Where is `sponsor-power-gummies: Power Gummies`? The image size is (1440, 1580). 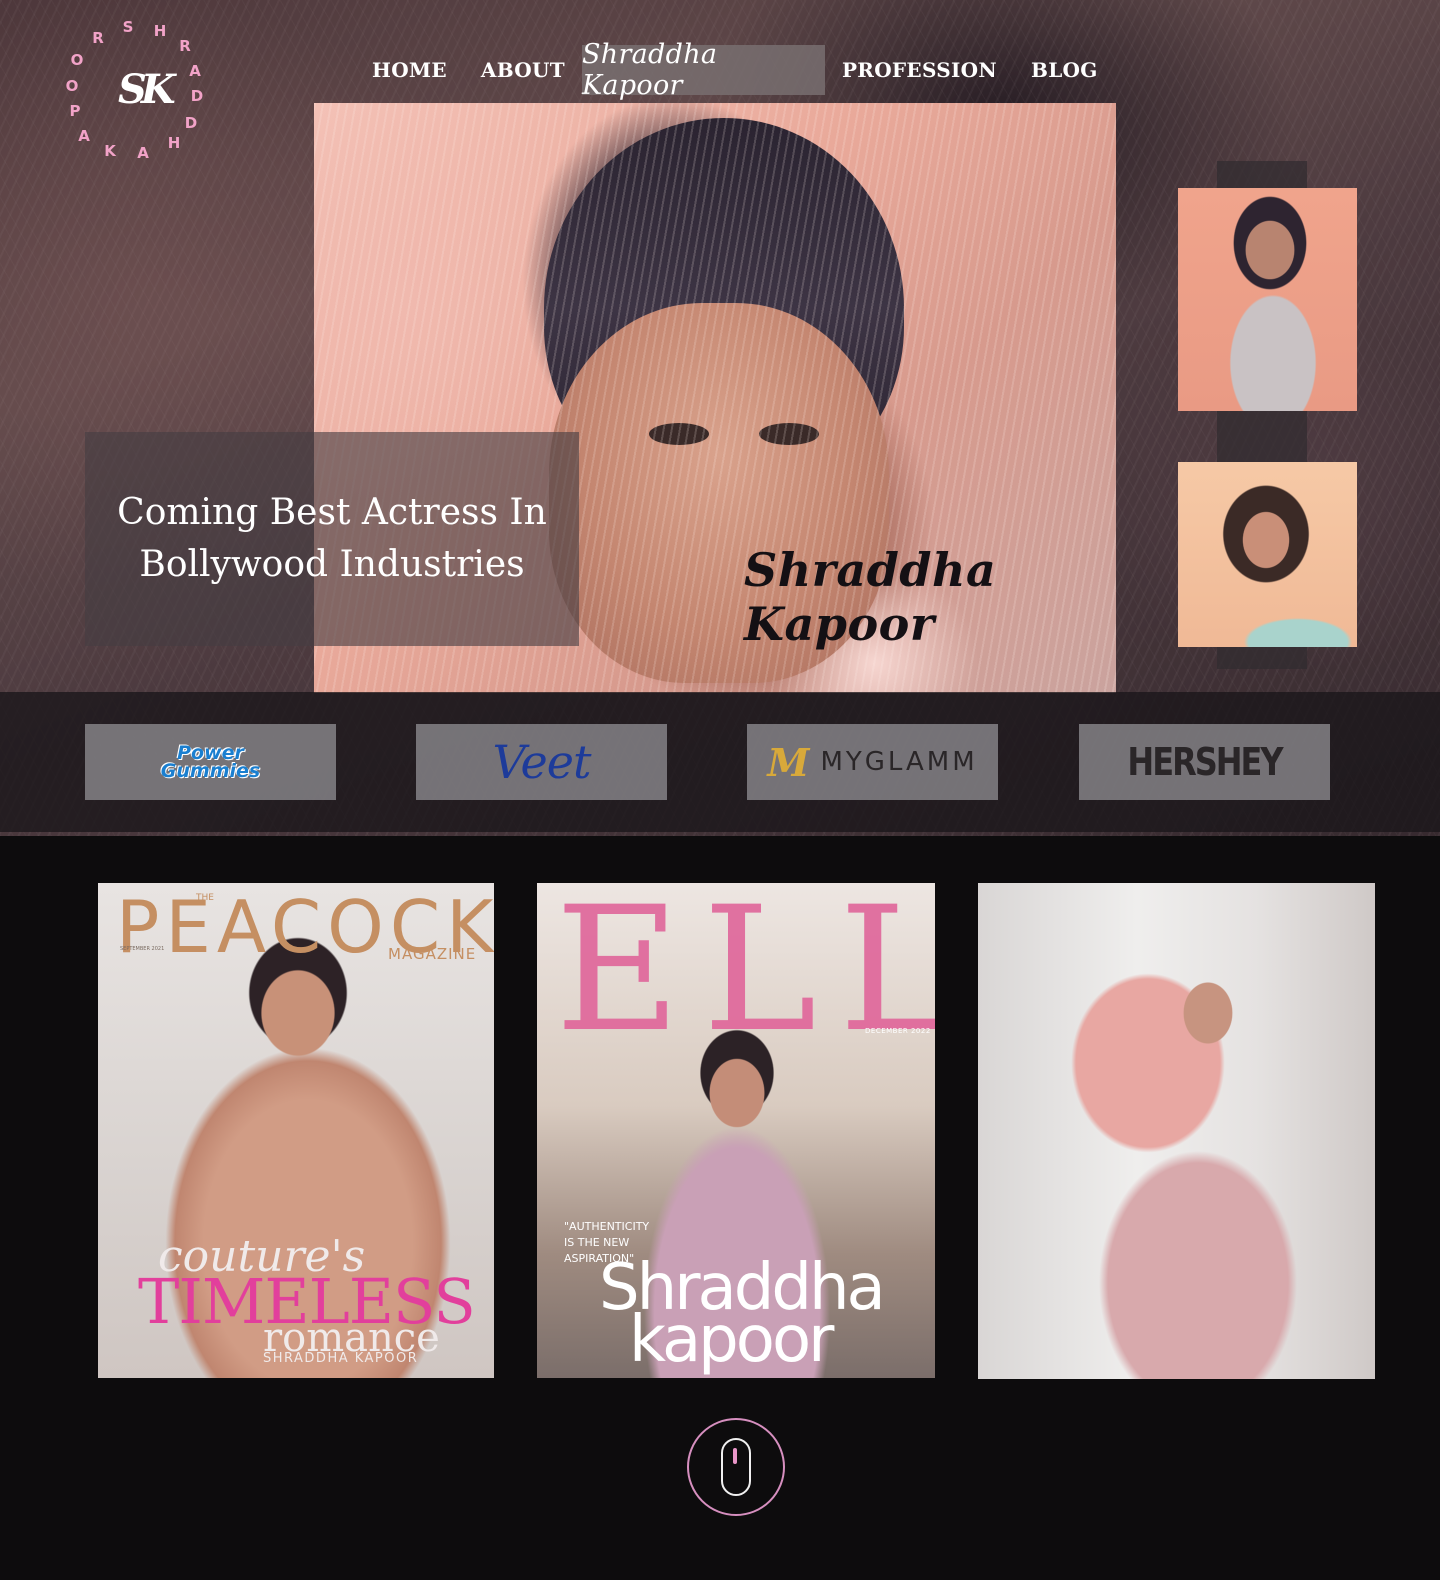 sponsor-power-gummies: Power Gummies is located at coordinates (210, 762).